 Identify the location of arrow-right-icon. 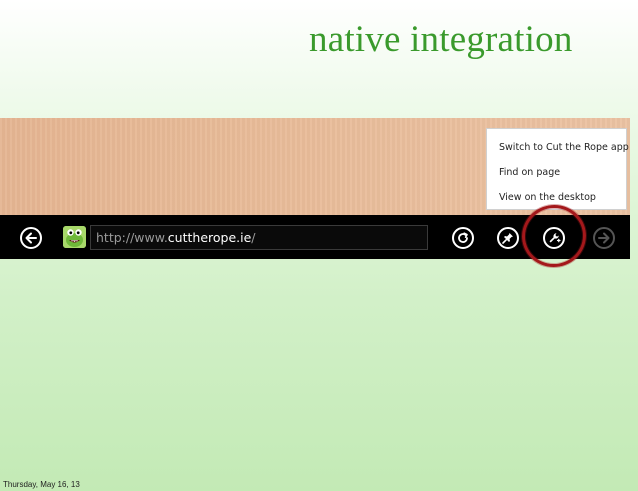
(604, 238).